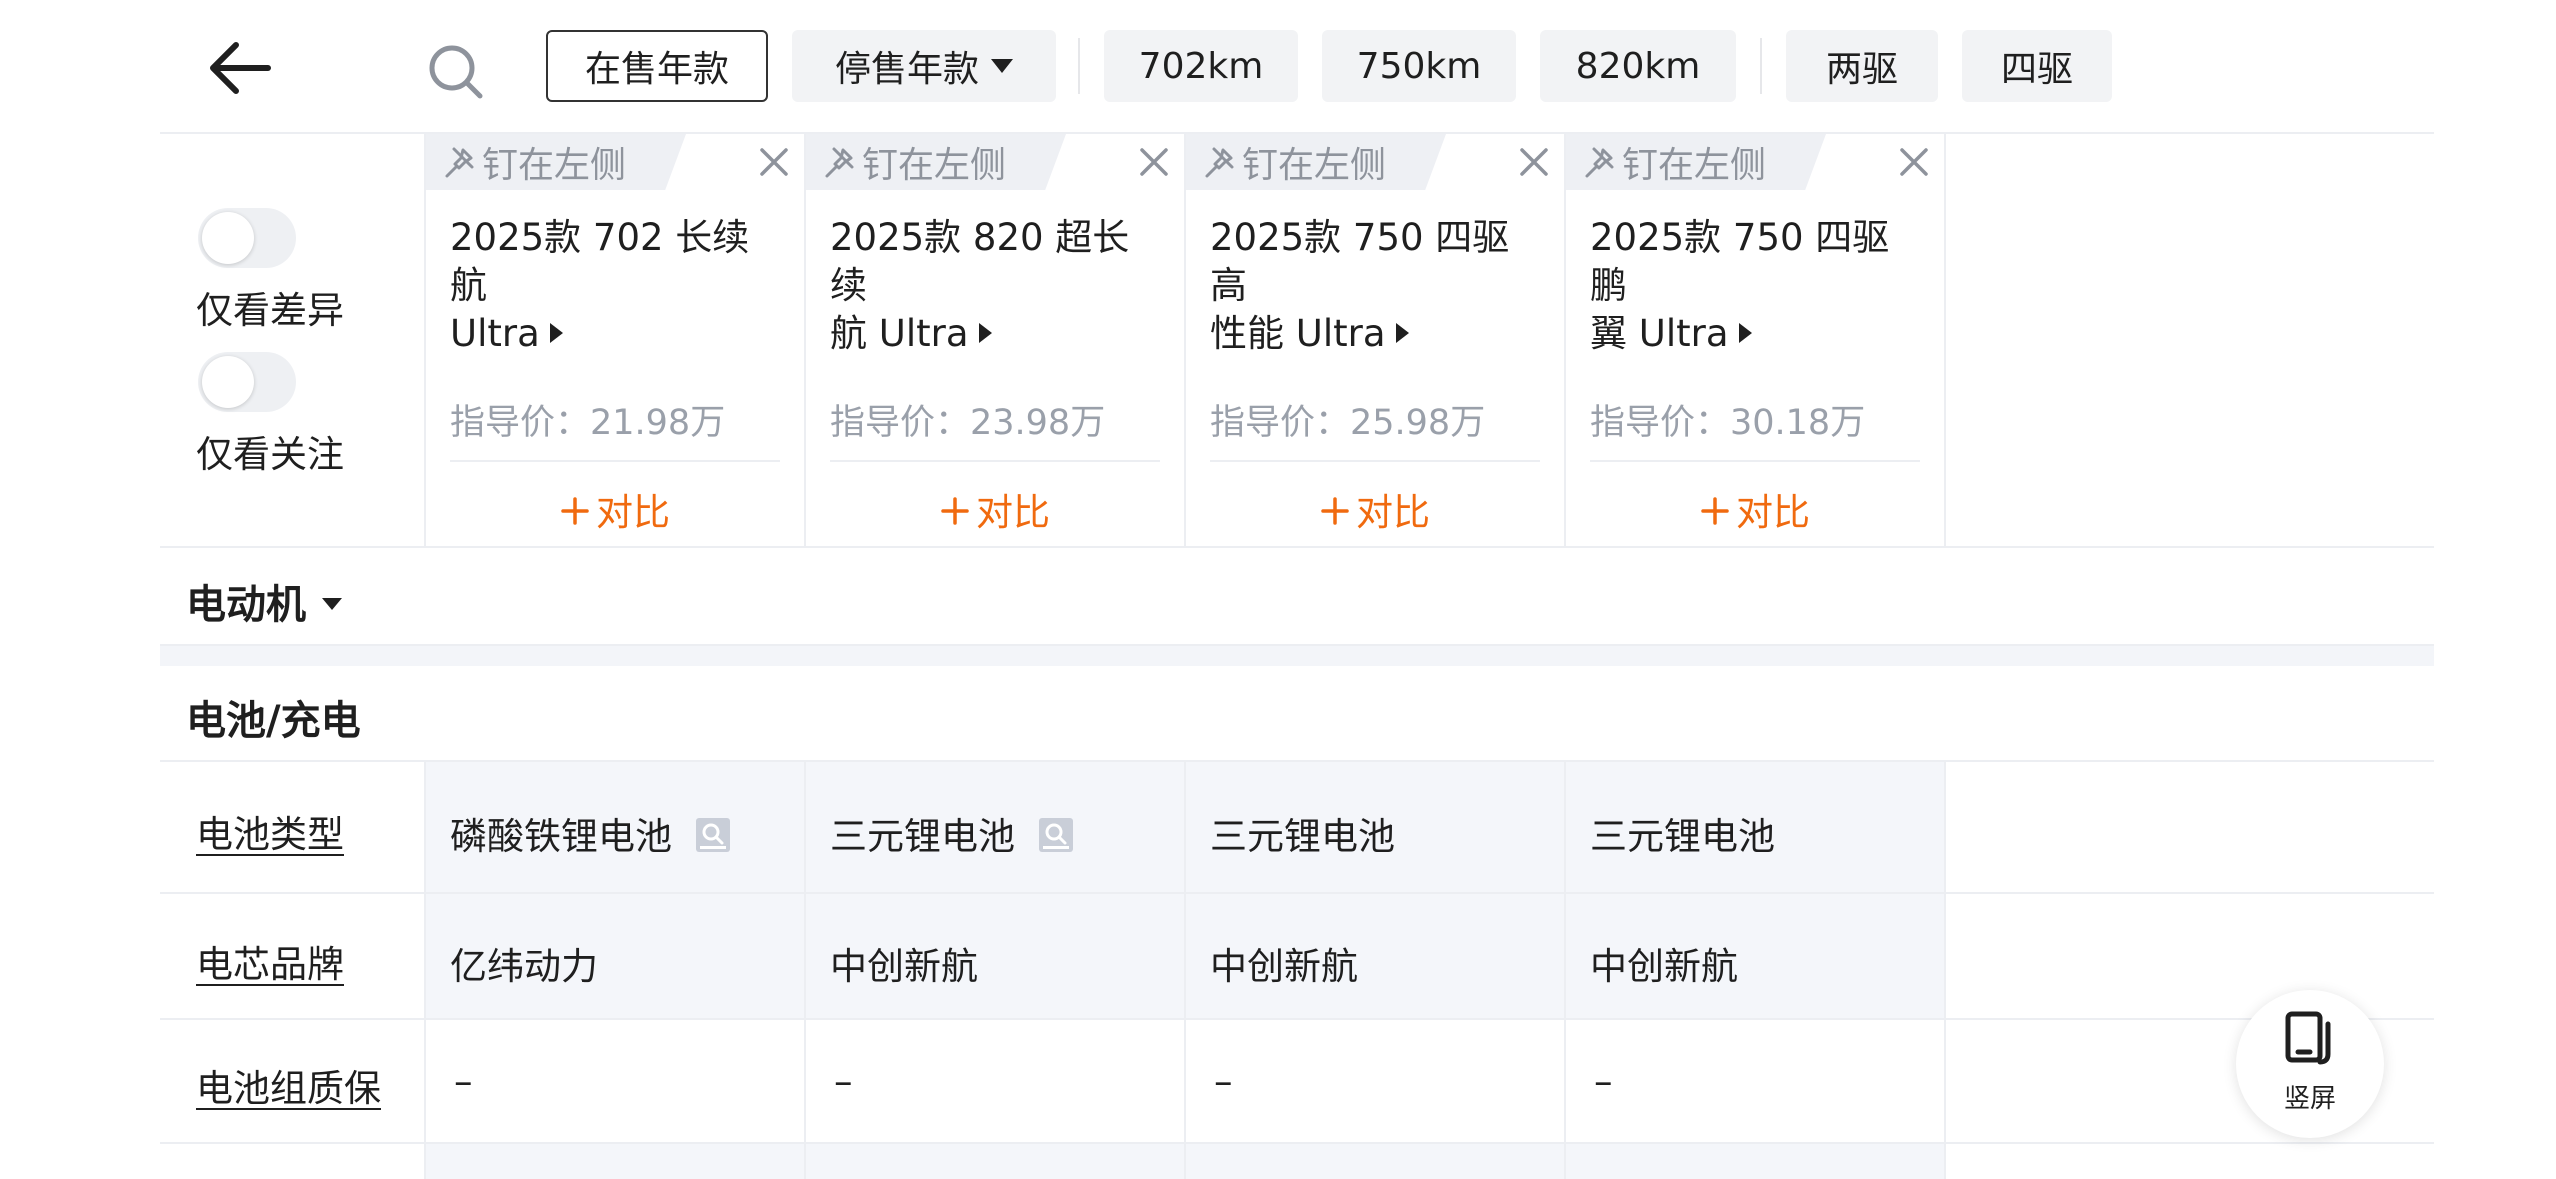 This screenshot has height=1179, width=2556. Describe the element at coordinates (270, 454) in the screenshot. I see `only-favorites-label: 仅看关注` at that location.